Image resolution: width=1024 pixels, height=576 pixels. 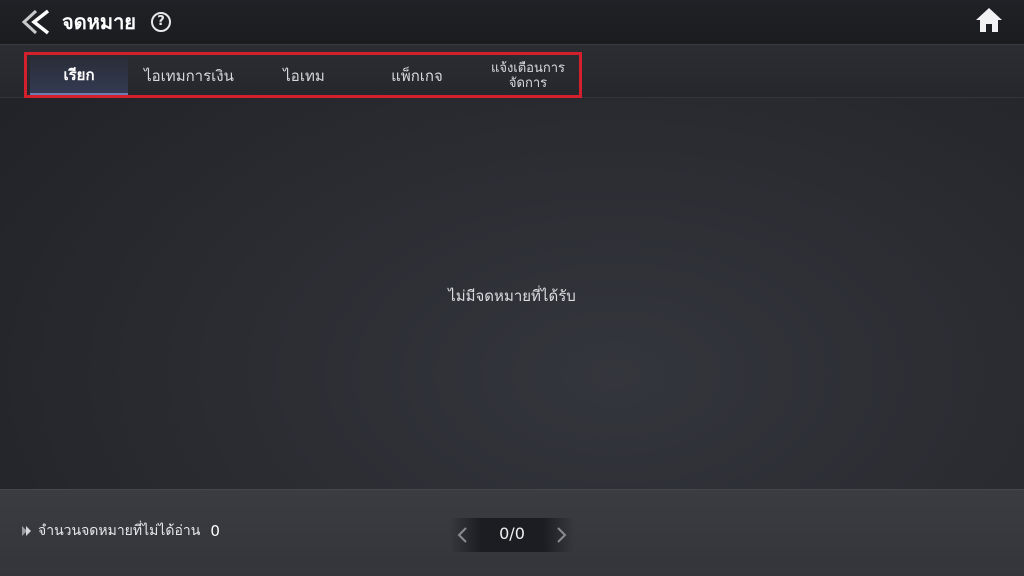 I want to click on tab-label: แพ็กเกจ, so click(x=417, y=76).